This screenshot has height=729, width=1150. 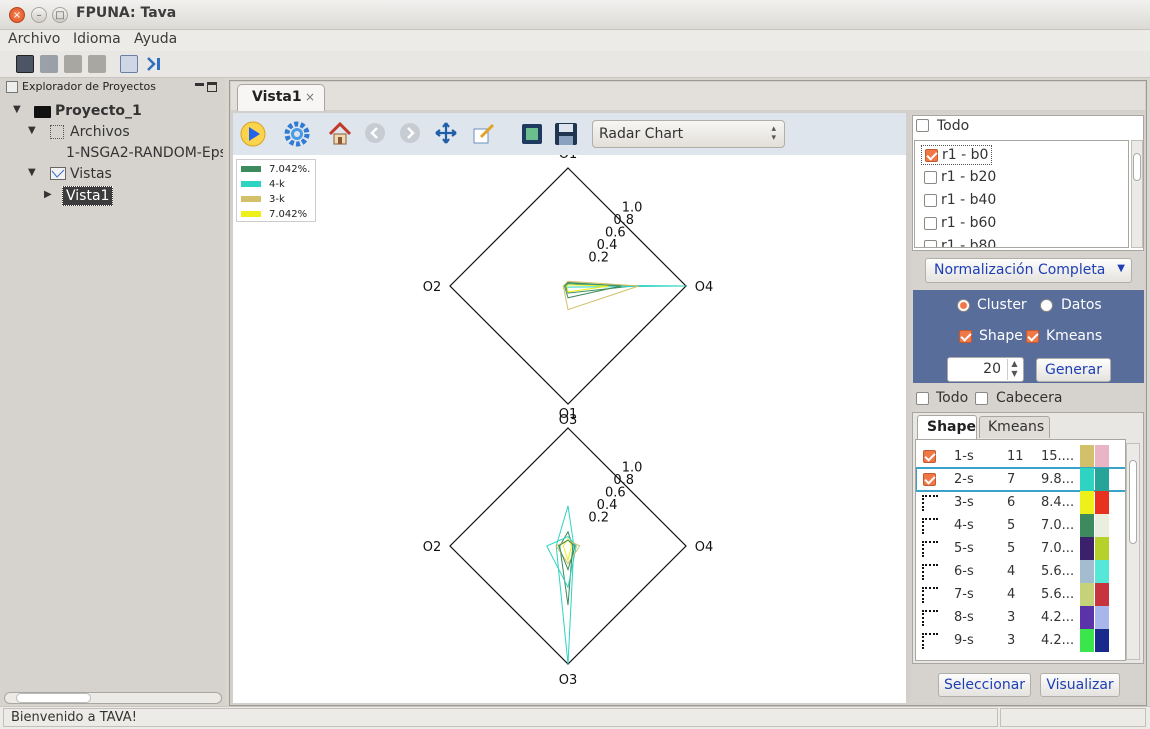 I want to click on todo-runs-checkbox, so click(x=922, y=125).